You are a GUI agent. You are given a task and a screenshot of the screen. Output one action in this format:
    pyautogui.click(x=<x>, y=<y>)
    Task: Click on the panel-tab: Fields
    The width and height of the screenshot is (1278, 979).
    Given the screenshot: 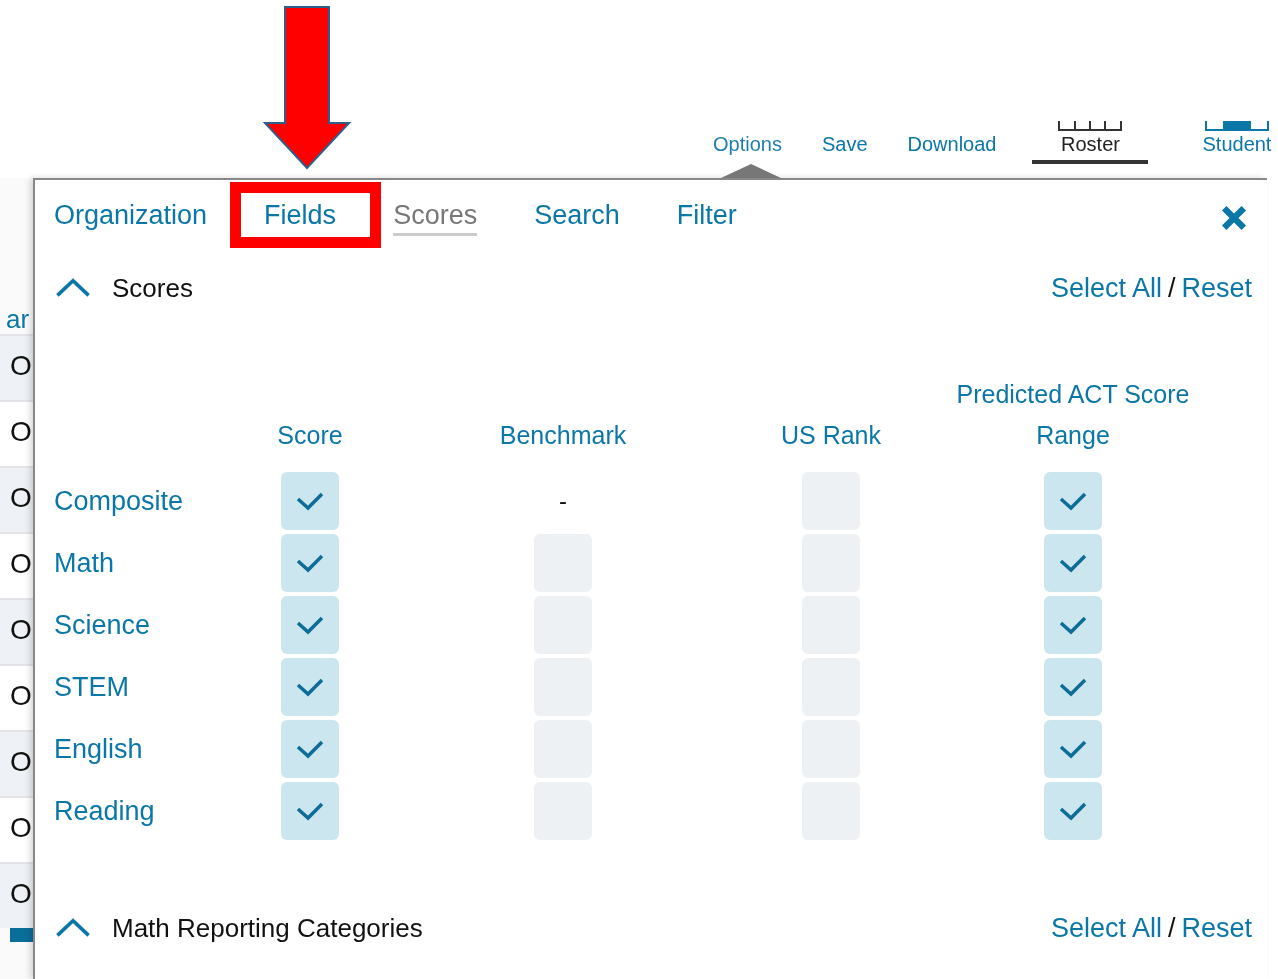 What is the action you would take?
    pyautogui.click(x=300, y=218)
    